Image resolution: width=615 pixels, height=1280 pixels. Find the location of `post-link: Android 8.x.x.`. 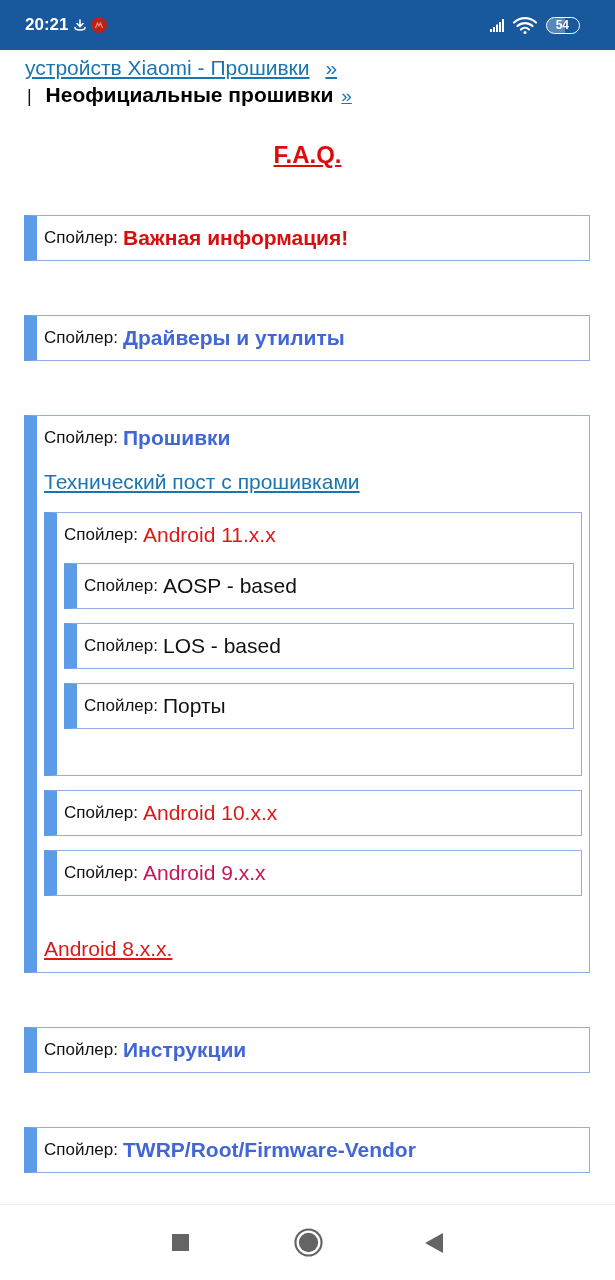

post-link: Android 8.x.x. is located at coordinates (108, 948).